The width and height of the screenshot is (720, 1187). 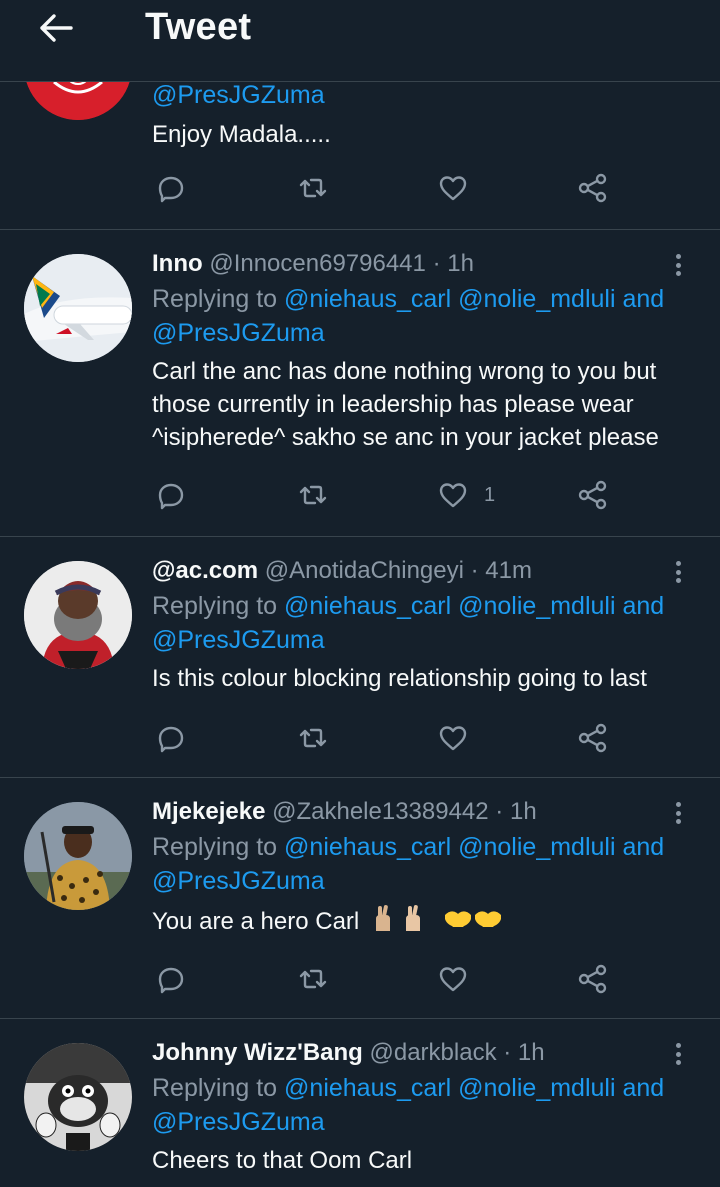 What do you see at coordinates (380, 811) in the screenshot?
I see `user-handle: @Zakhele13389442` at bounding box center [380, 811].